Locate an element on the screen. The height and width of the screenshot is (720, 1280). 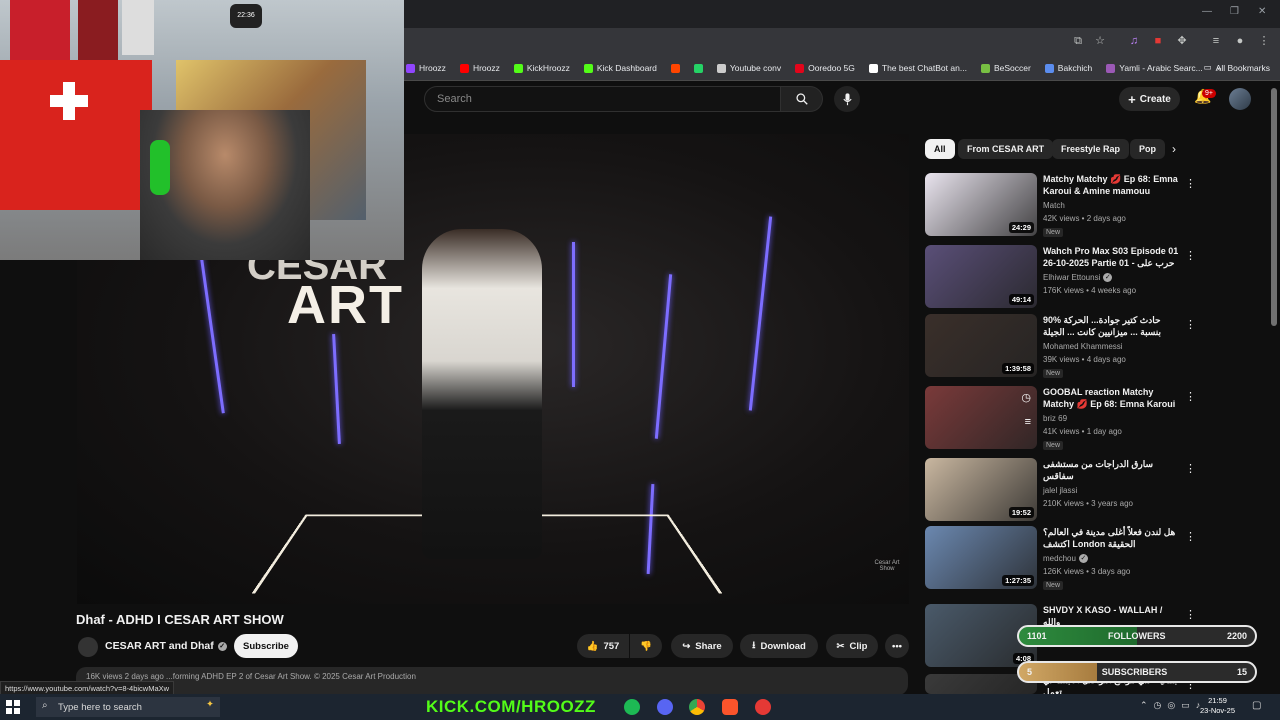
video-thumbnail: 24:29 is located at coordinates (981, 204).